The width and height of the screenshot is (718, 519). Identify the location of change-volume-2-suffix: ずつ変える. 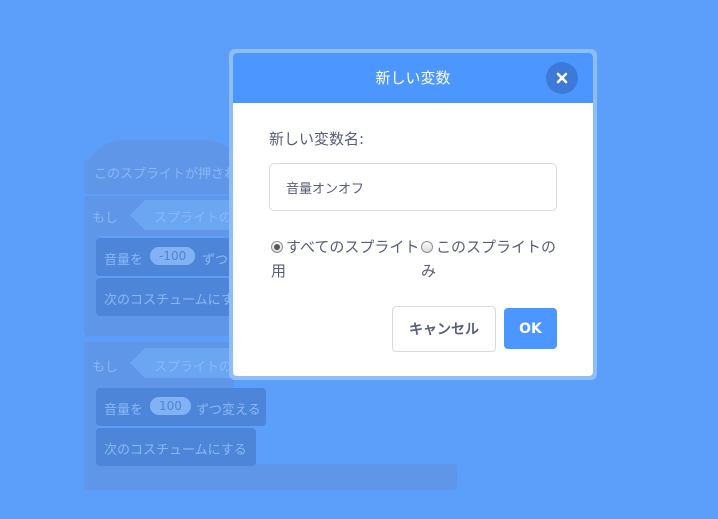
(228, 410).